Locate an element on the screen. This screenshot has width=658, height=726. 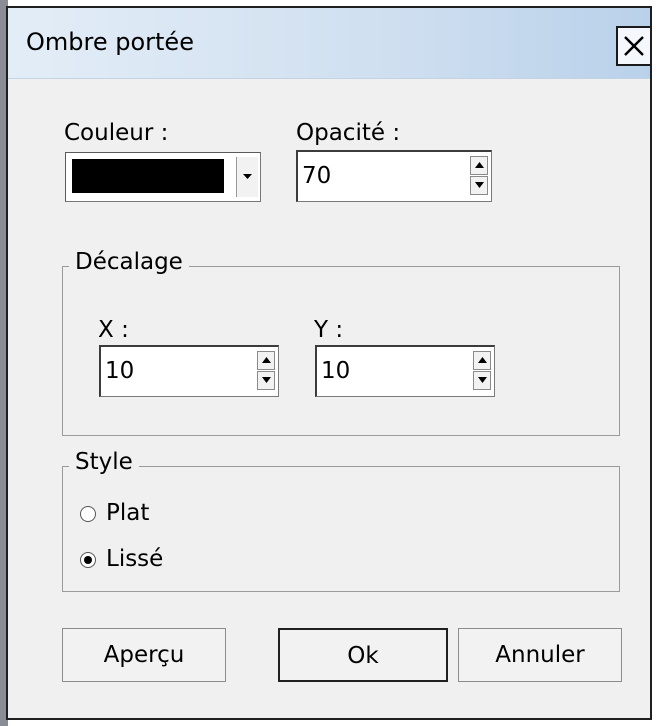
couleur-label: Couleur : is located at coordinates (116, 133).